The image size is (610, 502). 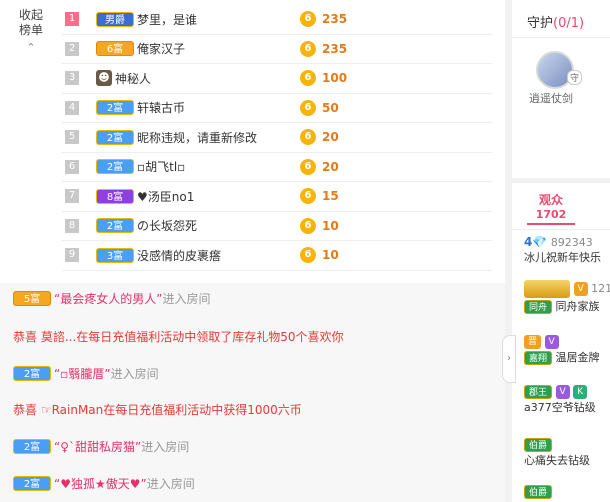 What do you see at coordinates (569, 23) in the screenshot?
I see `guard-count: (0/1)` at bounding box center [569, 23].